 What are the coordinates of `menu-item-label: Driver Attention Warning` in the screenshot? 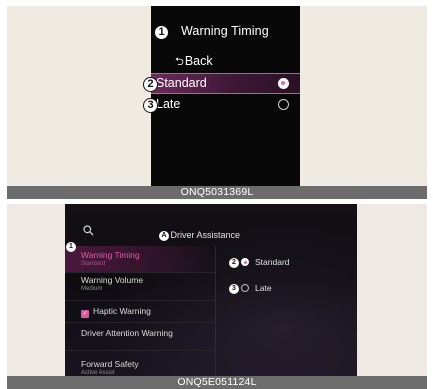 It's located at (127, 333).